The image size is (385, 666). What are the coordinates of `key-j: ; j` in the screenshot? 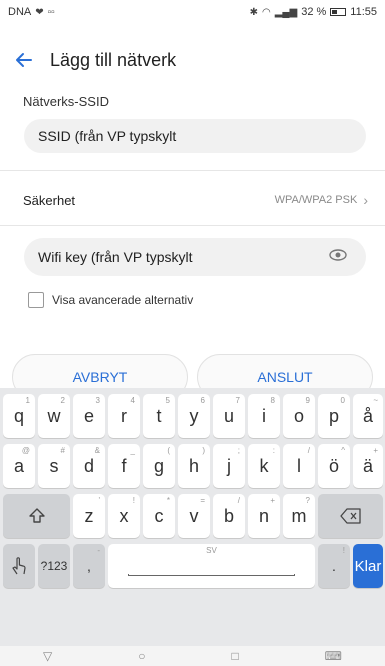 It's located at (229, 466).